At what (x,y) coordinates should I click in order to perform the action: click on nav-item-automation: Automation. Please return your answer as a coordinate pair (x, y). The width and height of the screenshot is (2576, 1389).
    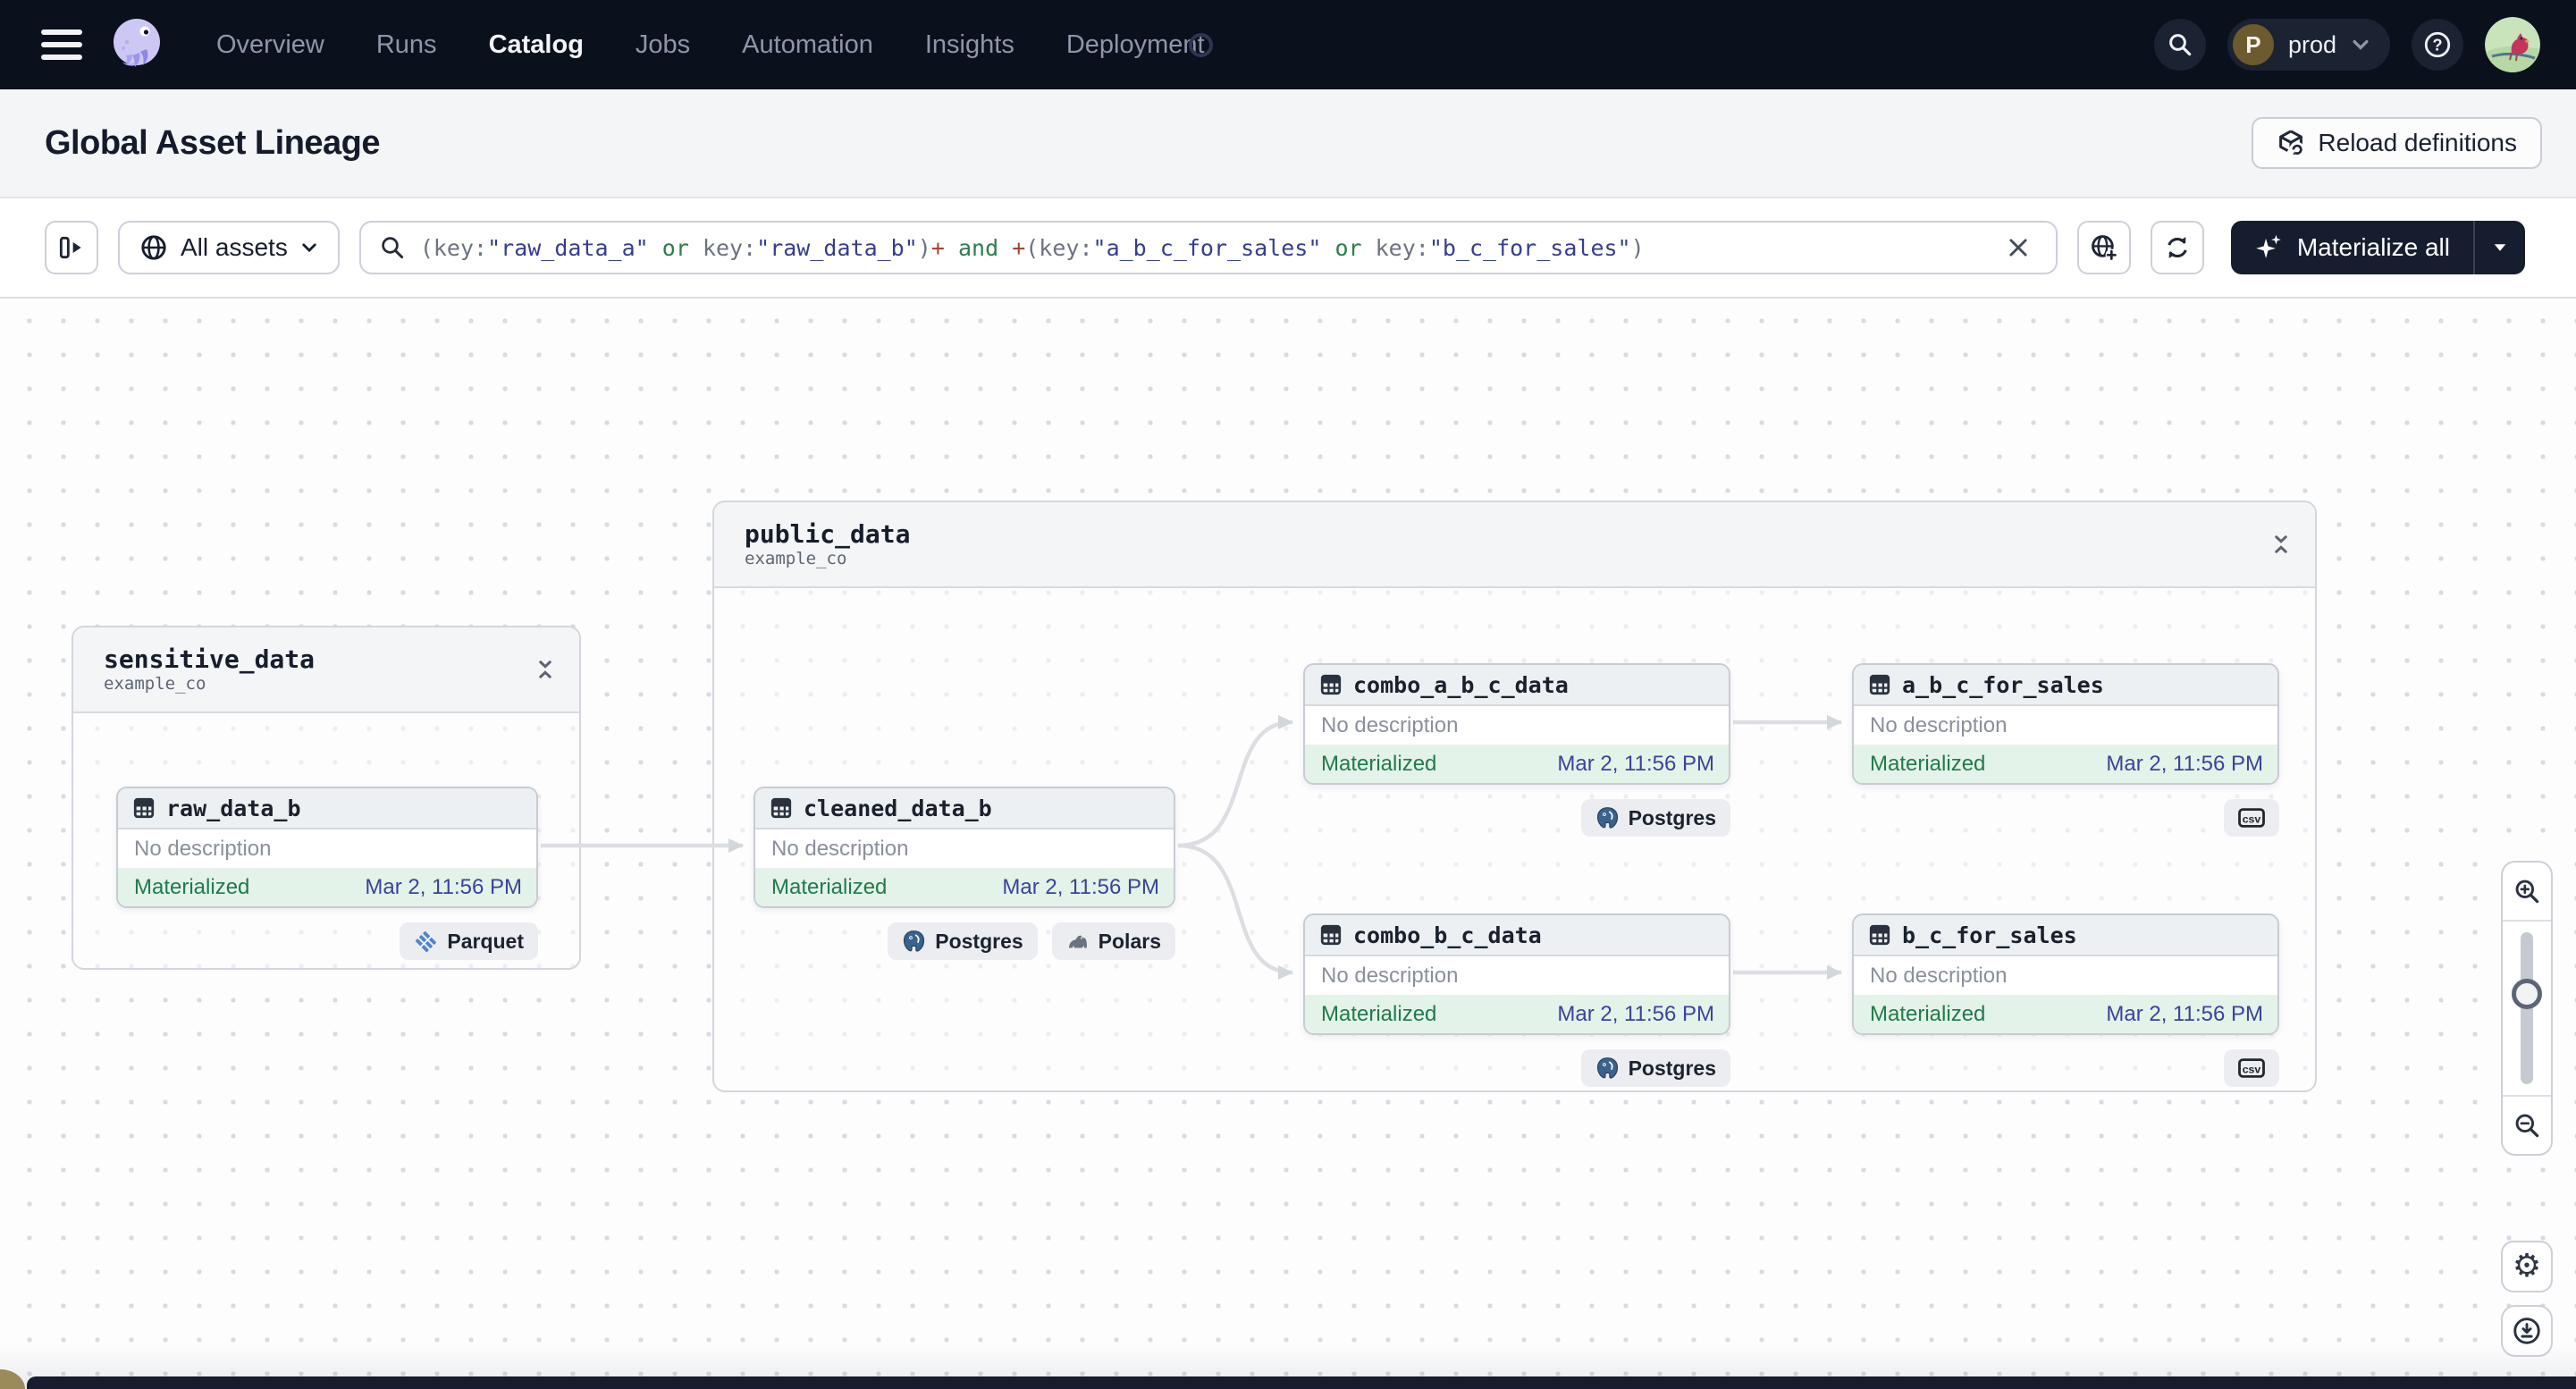
    Looking at the image, I should click on (808, 45).